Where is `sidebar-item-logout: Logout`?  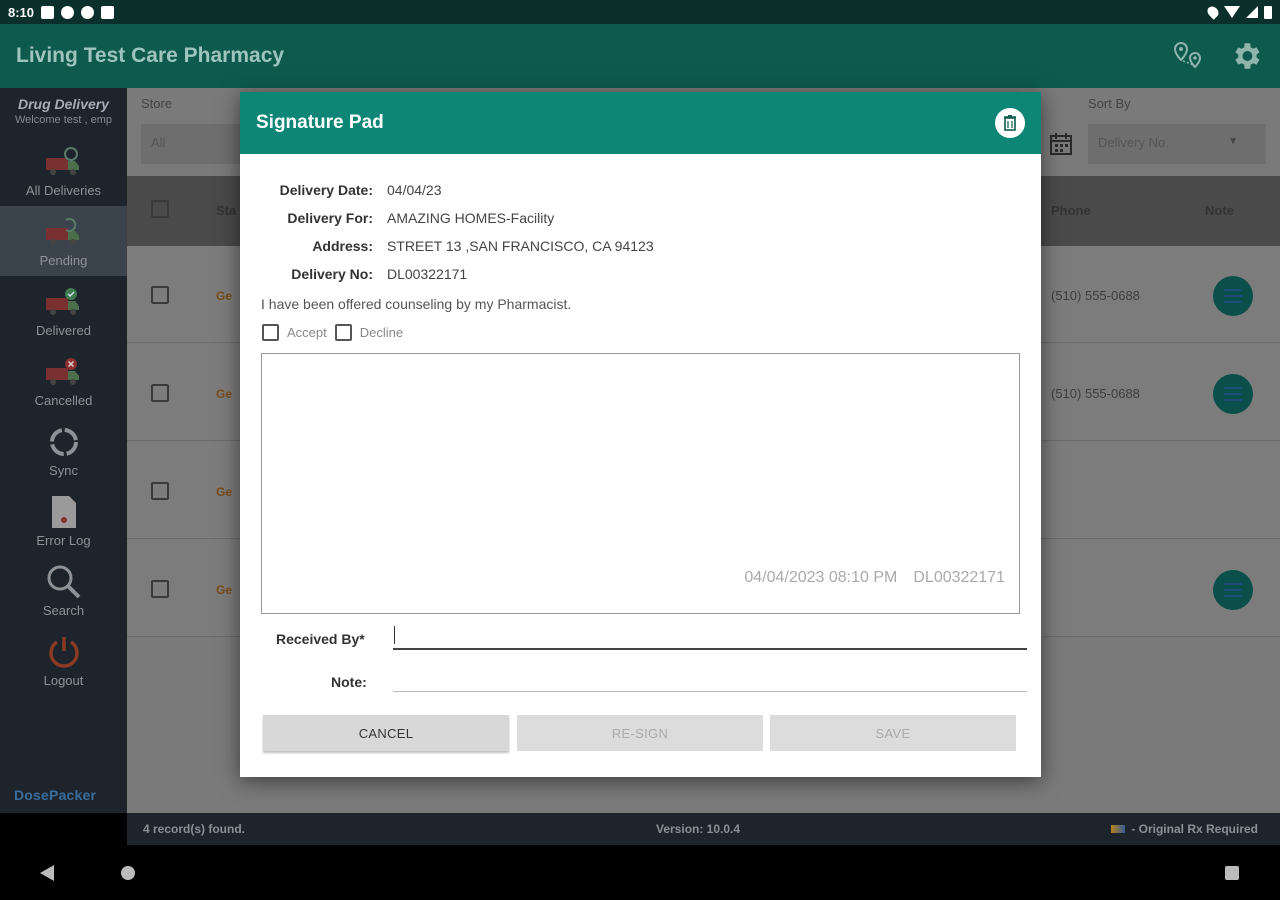 sidebar-item-logout: Logout is located at coordinates (63, 661).